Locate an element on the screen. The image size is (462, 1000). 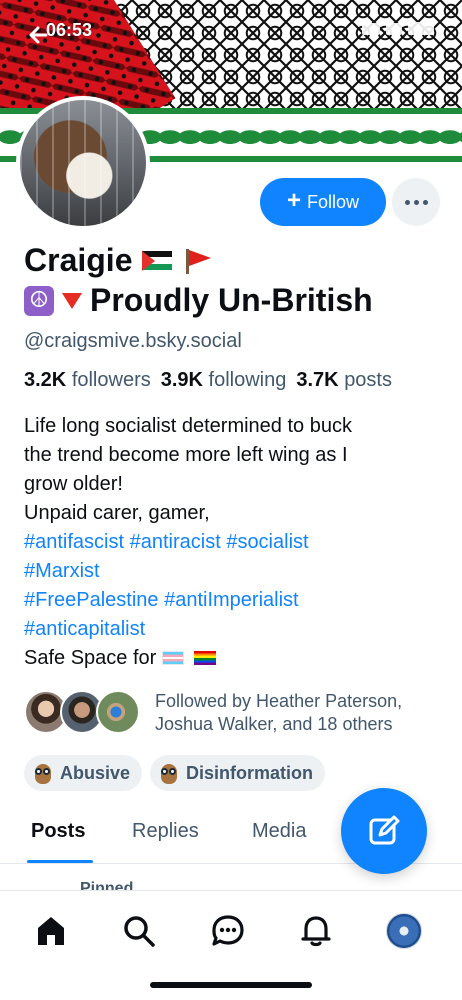
bell-icon is located at coordinates (316, 931).